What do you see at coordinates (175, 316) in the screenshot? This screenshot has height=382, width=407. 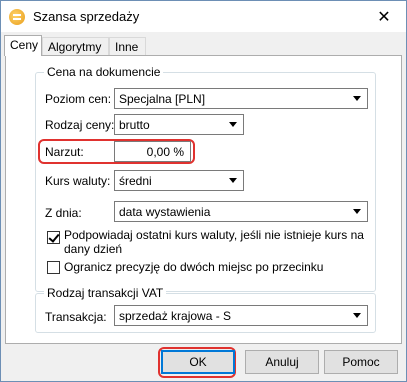 I see `transaction-value: sprzedaż krajowa - S` at bounding box center [175, 316].